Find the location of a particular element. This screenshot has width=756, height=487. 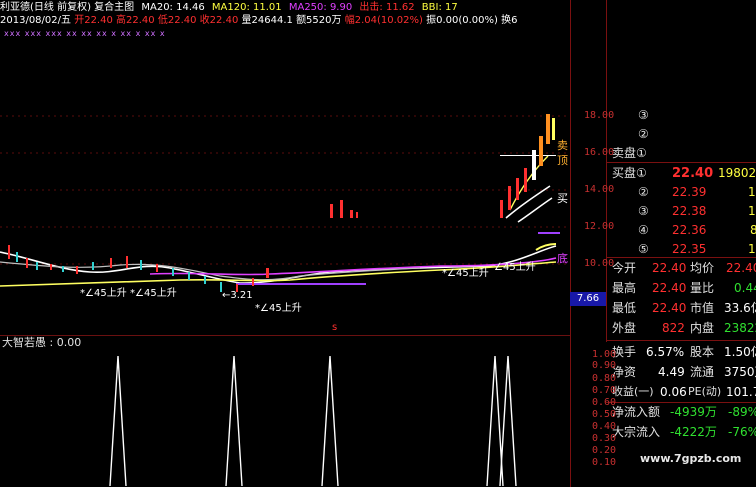

buy-signal-label: 买 is located at coordinates (562, 198).